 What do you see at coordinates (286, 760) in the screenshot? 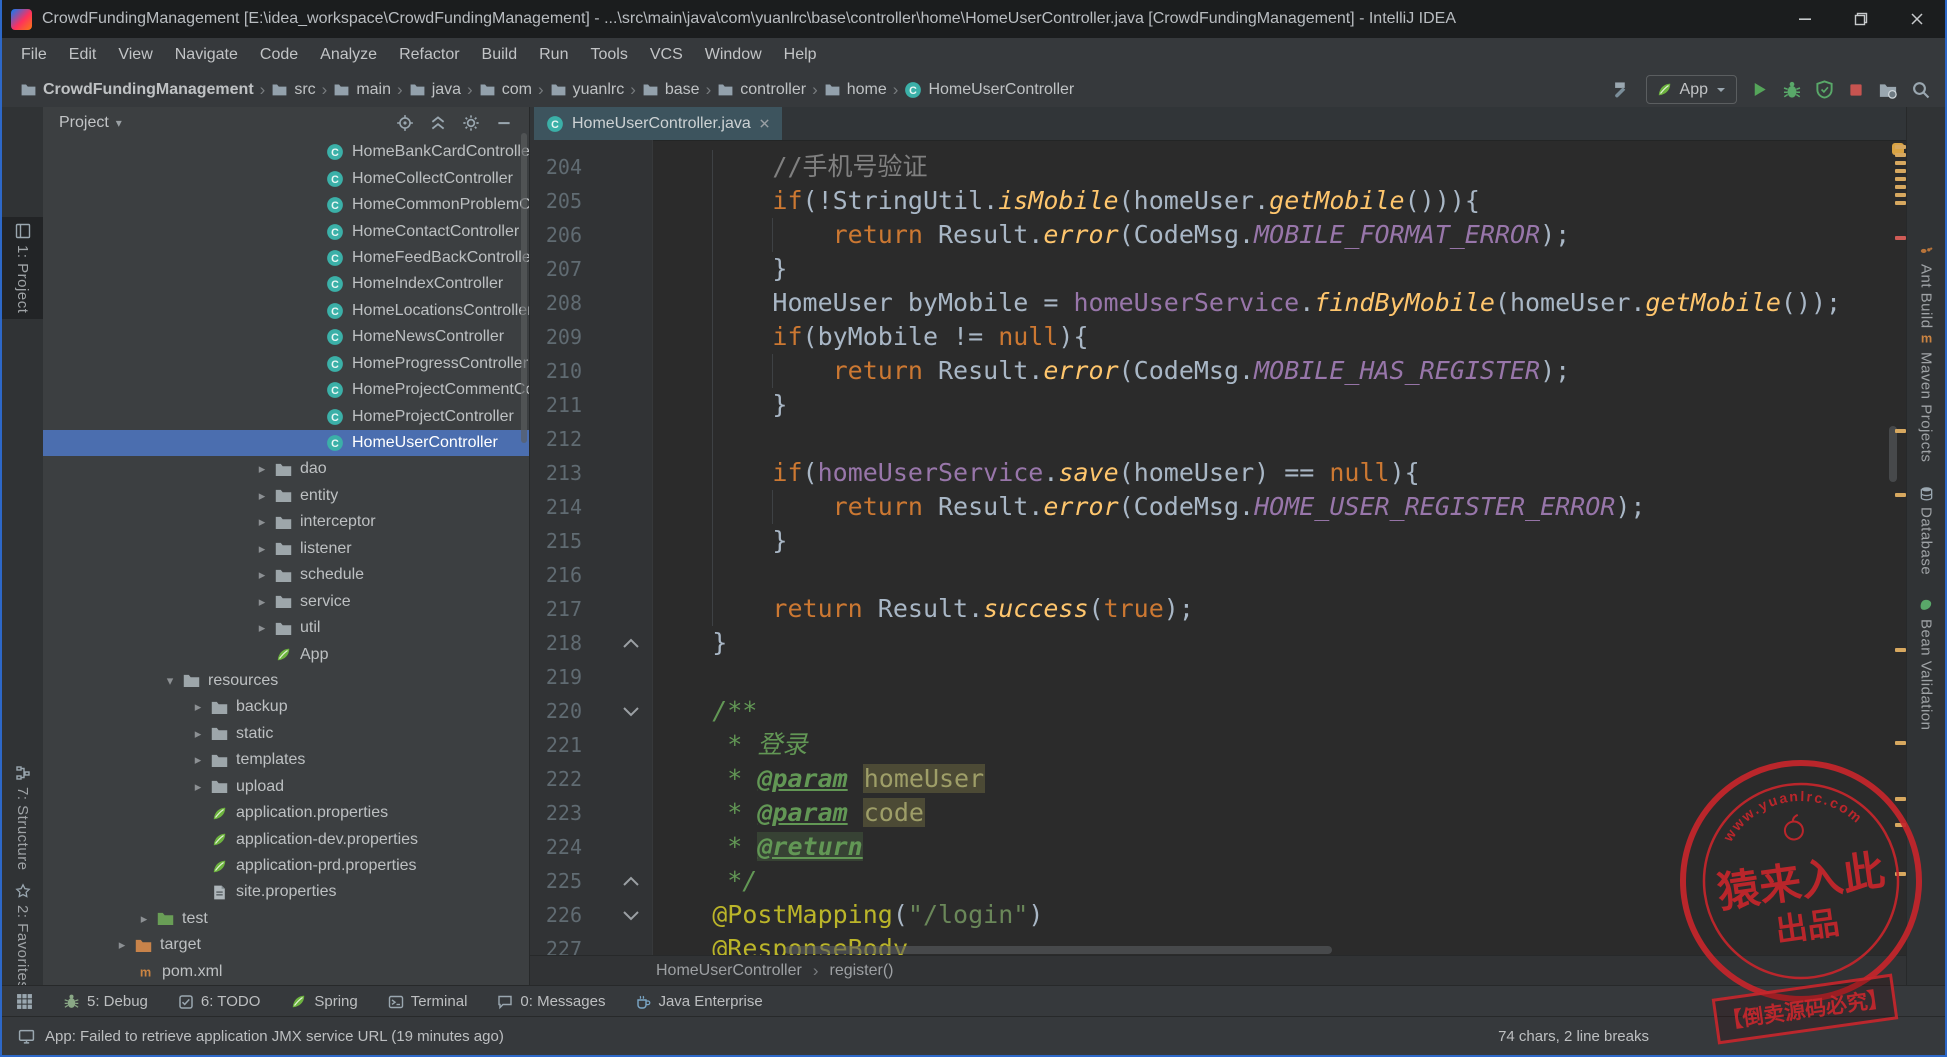
I see `tree-item-templates: ▸ templates` at bounding box center [286, 760].